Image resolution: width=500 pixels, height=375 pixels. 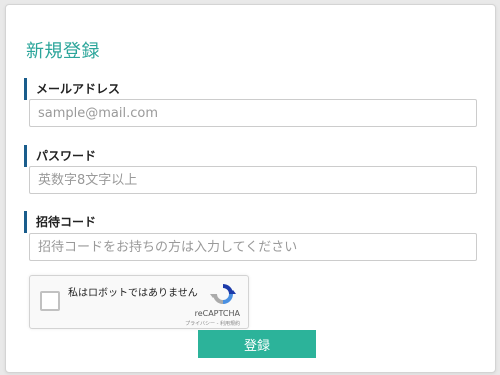 What do you see at coordinates (212, 323) in the screenshot?
I see `recaptcha-terms-link: プライバシー - 利用規約` at bounding box center [212, 323].